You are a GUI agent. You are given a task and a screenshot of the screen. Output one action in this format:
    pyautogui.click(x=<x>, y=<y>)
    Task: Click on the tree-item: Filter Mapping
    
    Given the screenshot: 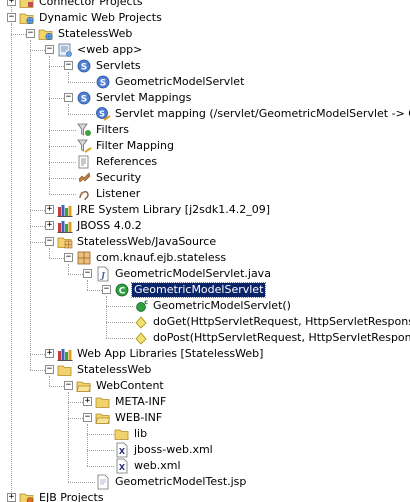 What is the action you would take?
    pyautogui.click(x=205, y=146)
    